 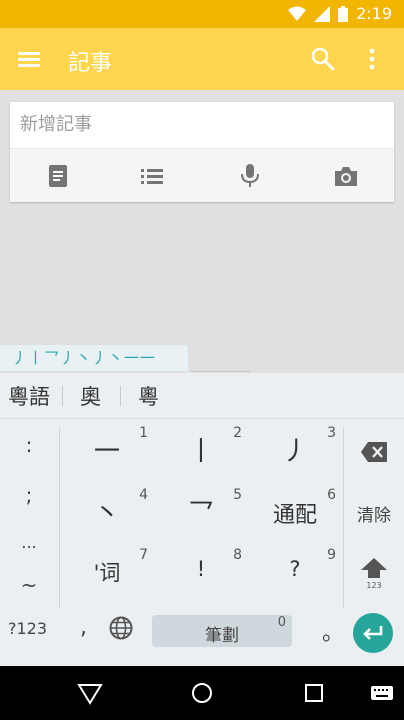 I want to click on home-icon, so click(x=202, y=693).